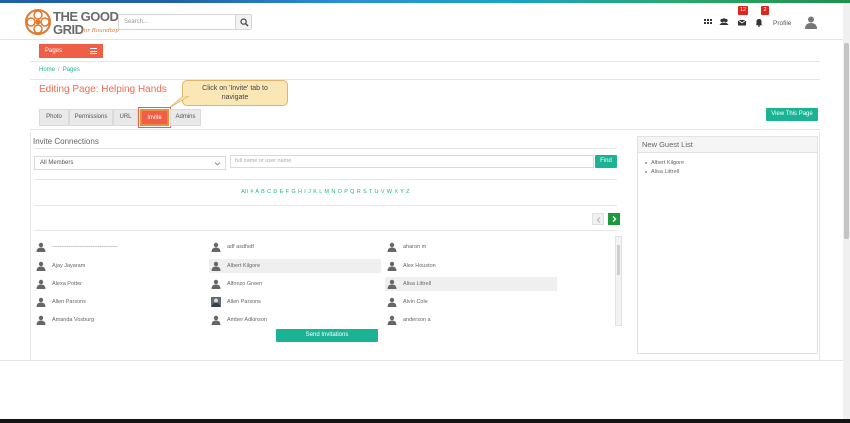 The height and width of the screenshot is (423, 850). Describe the element at coordinates (415, 247) in the screenshot. I see `member-name: aharon m` at that location.